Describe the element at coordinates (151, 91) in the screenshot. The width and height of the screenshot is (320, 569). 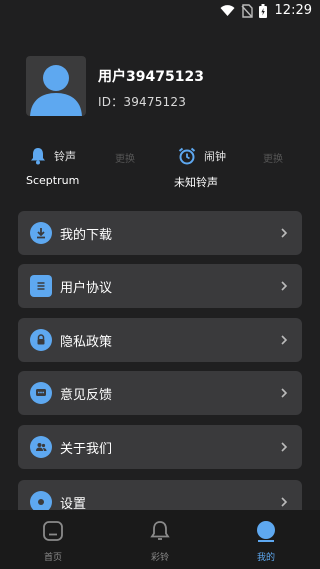
I see `profile-info: 用户39475123 ID：39475123` at that location.